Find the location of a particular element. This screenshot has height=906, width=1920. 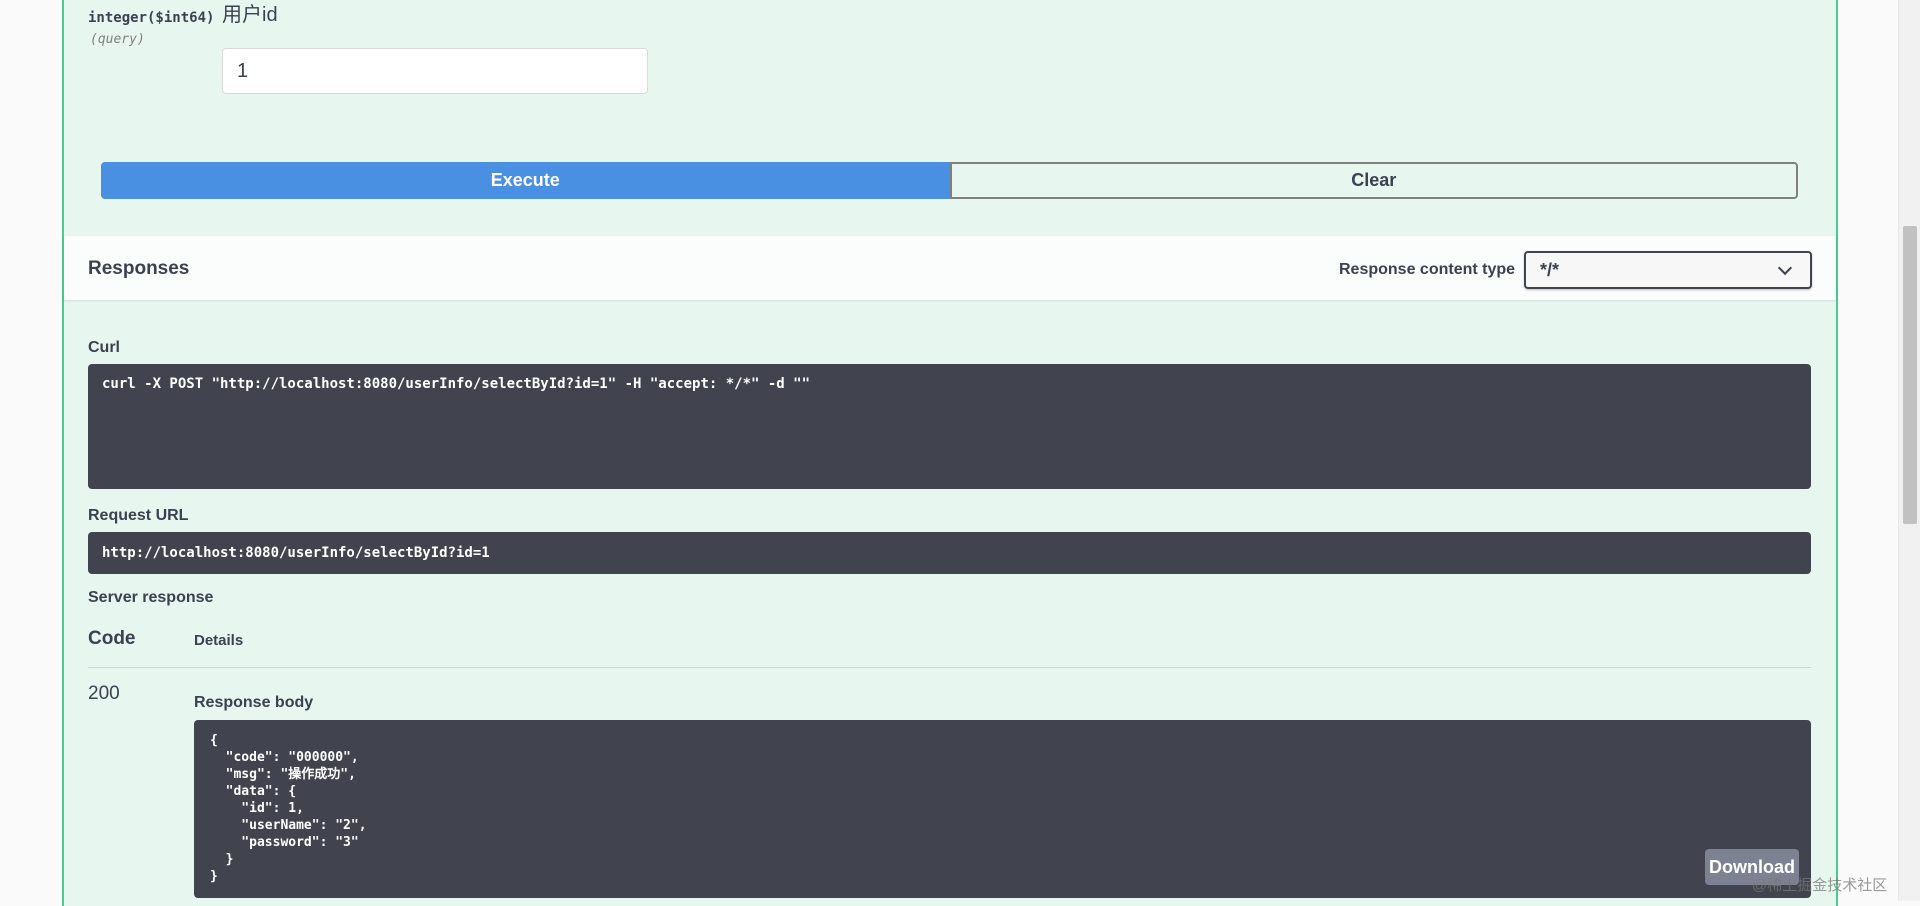

execute-button: Execute is located at coordinates (525, 180).